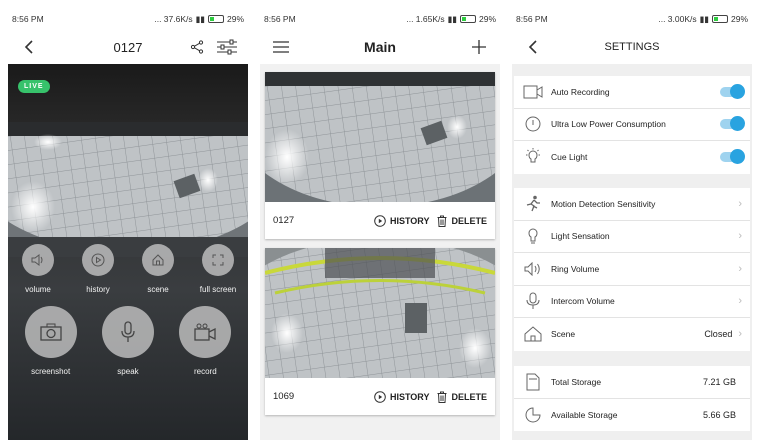  Describe the element at coordinates (533, 415) in the screenshot. I see `pie-icon` at that location.